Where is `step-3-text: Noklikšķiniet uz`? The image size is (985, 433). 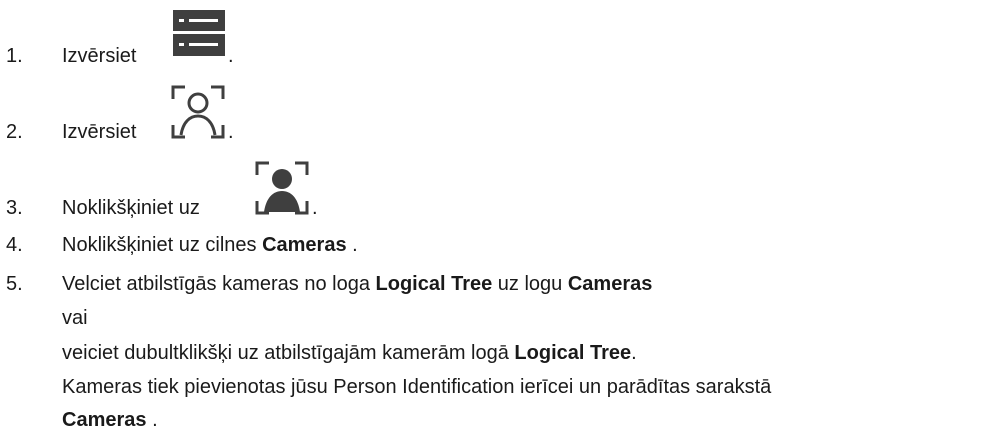
step-3-text: Noklikšķiniet uz is located at coordinates (131, 208).